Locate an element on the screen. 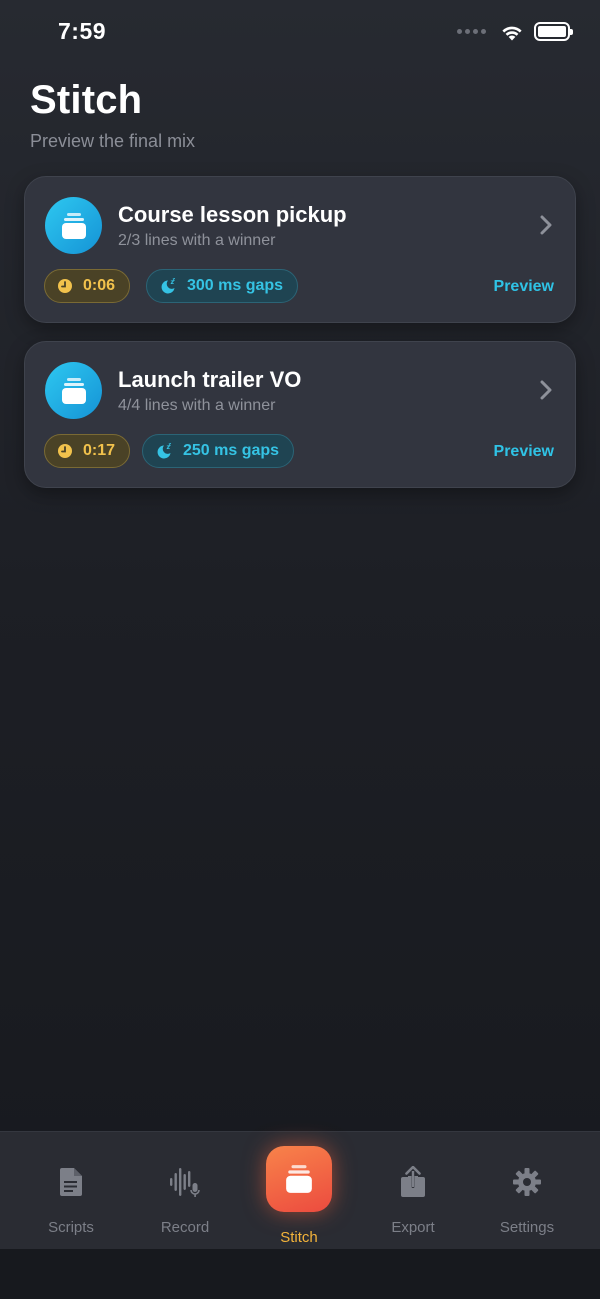 This screenshot has width=600, height=1299. battery-icon is located at coordinates (553, 31).